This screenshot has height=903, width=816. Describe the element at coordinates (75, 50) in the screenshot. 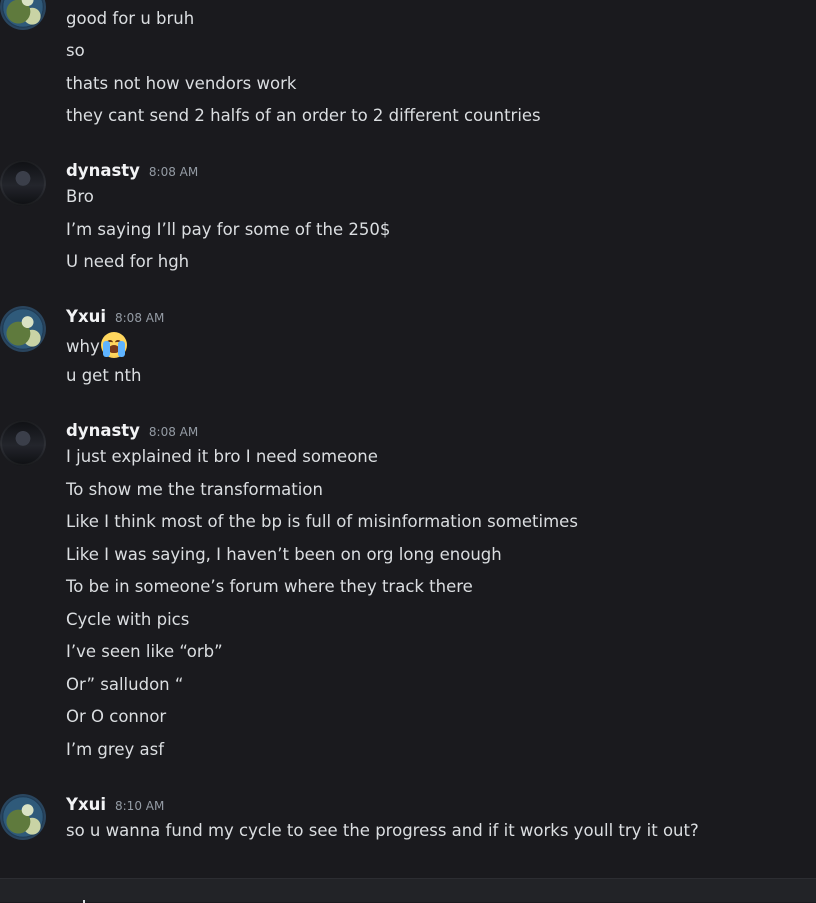

I see `message-text: so` at that location.